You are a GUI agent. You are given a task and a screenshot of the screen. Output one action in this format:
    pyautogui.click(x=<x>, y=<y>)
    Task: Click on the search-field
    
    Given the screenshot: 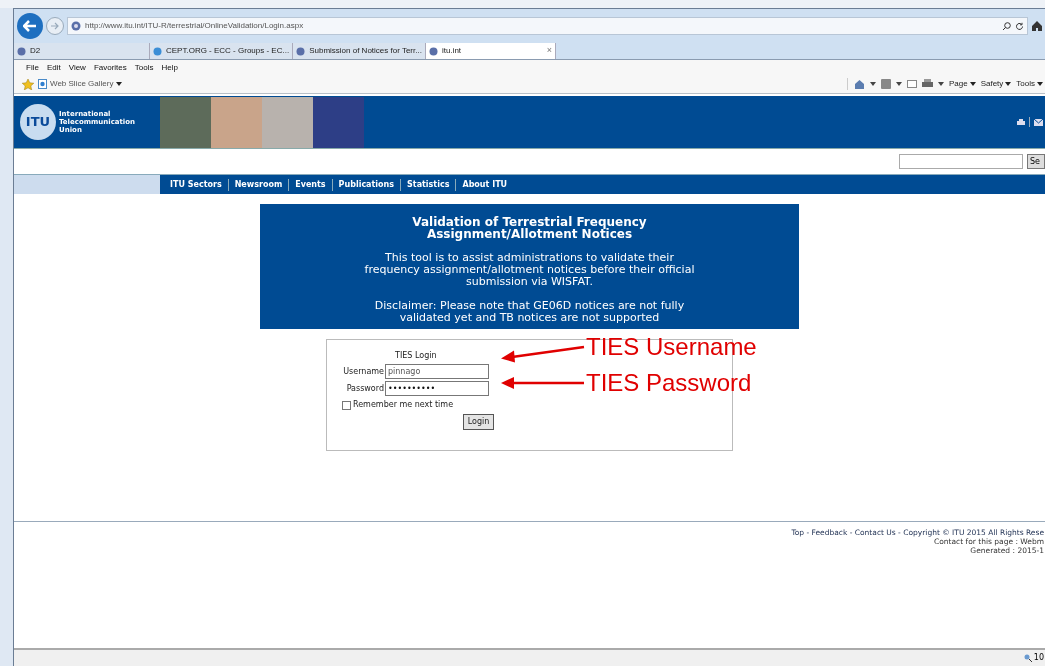 What is the action you would take?
    pyautogui.click(x=961, y=161)
    